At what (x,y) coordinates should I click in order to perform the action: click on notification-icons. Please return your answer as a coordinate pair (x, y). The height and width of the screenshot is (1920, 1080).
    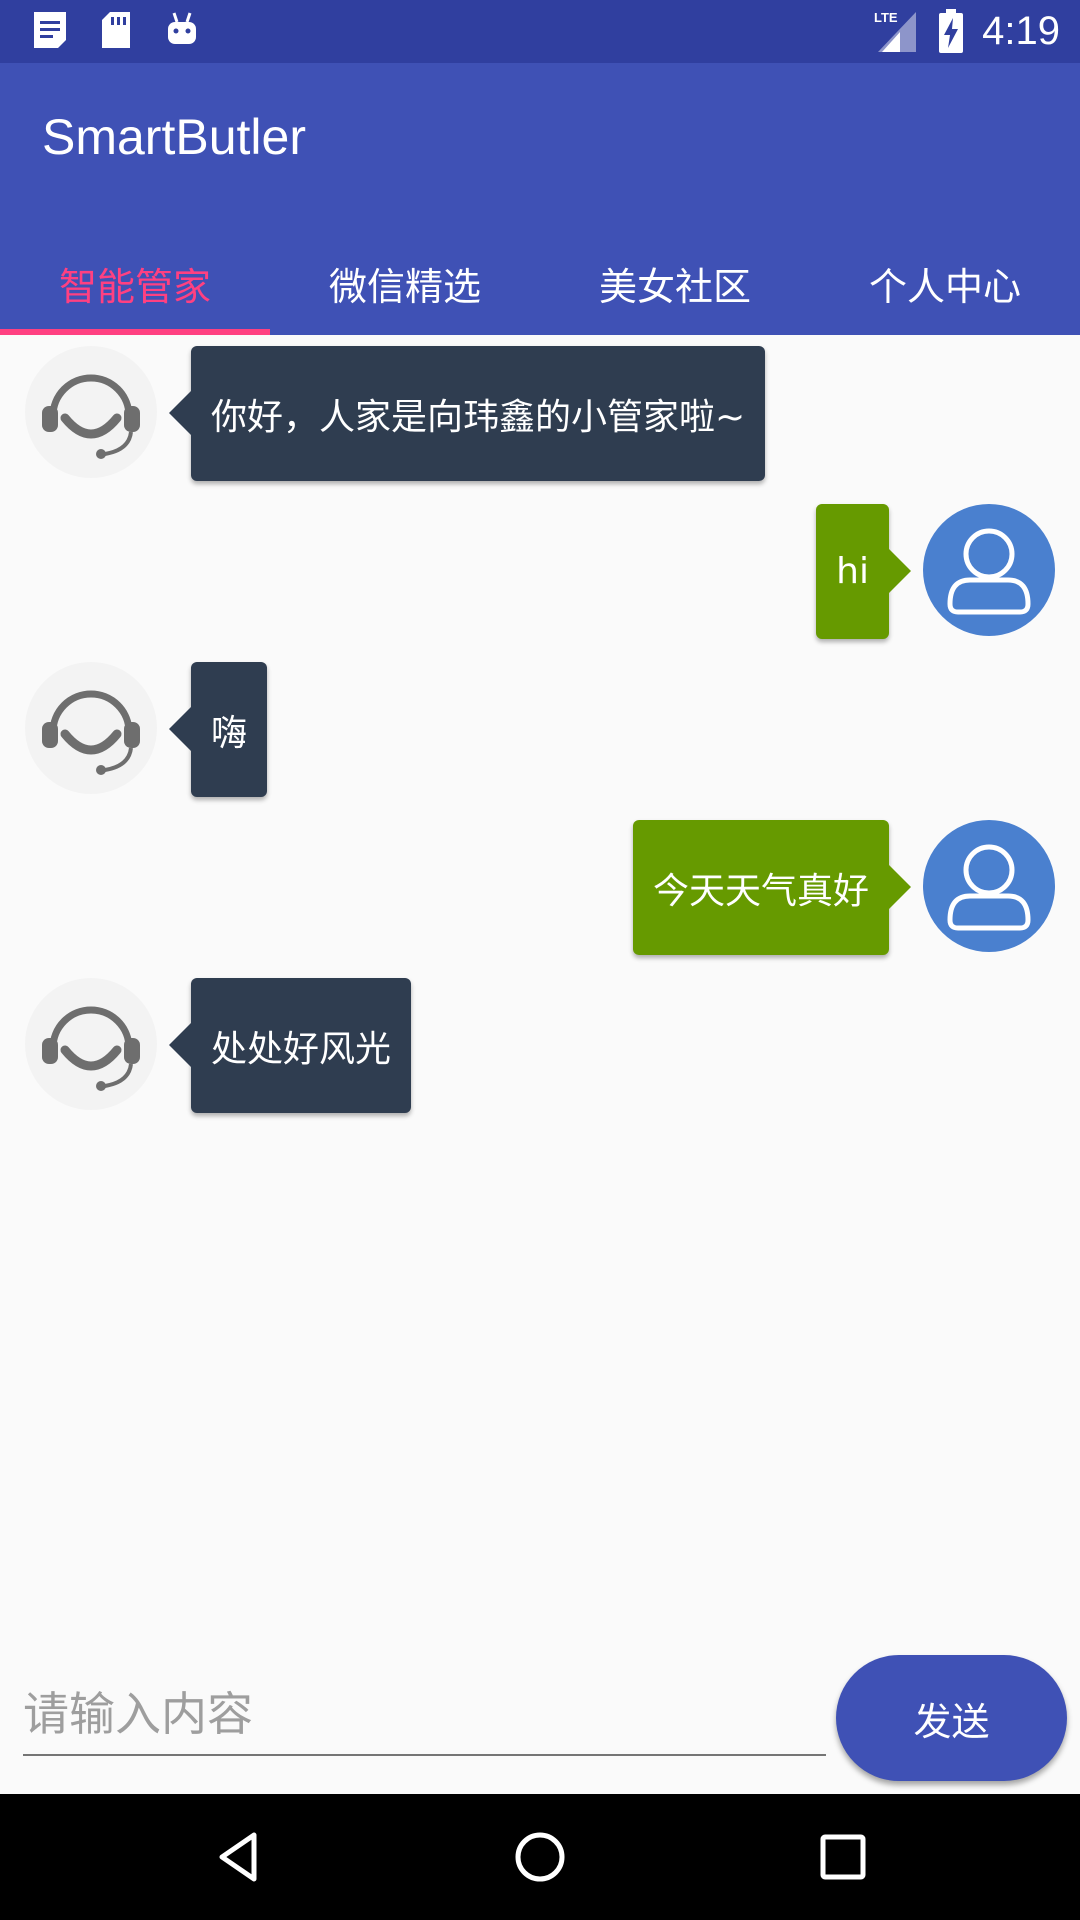
    Looking at the image, I should click on (116, 30).